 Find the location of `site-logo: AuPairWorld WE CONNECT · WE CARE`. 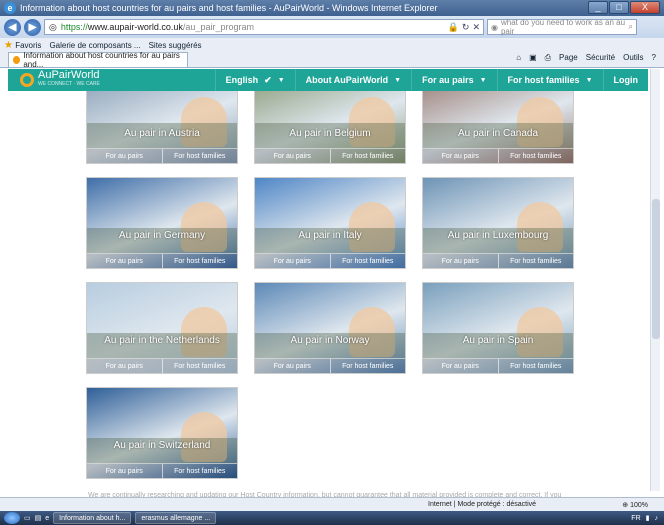

site-logo: AuPairWorld WE CONNECT · WE CARE is located at coordinates (60, 79).